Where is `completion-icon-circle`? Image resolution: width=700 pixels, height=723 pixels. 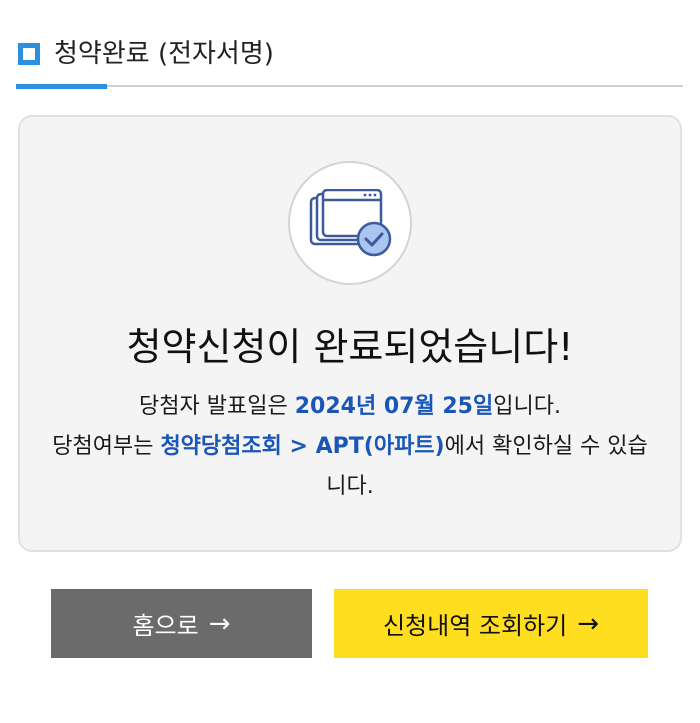
completion-icon-circle is located at coordinates (350, 223).